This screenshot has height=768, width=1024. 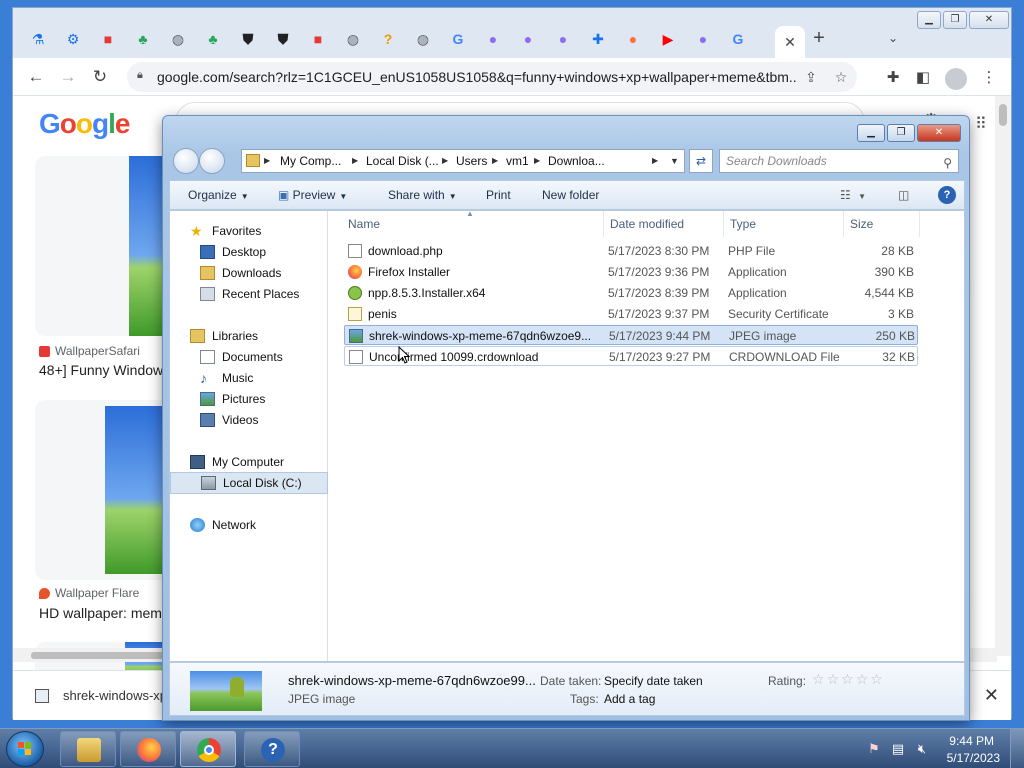 What do you see at coordinates (653, 681) in the screenshot?
I see `date-taken-value: Specify date taken` at bounding box center [653, 681].